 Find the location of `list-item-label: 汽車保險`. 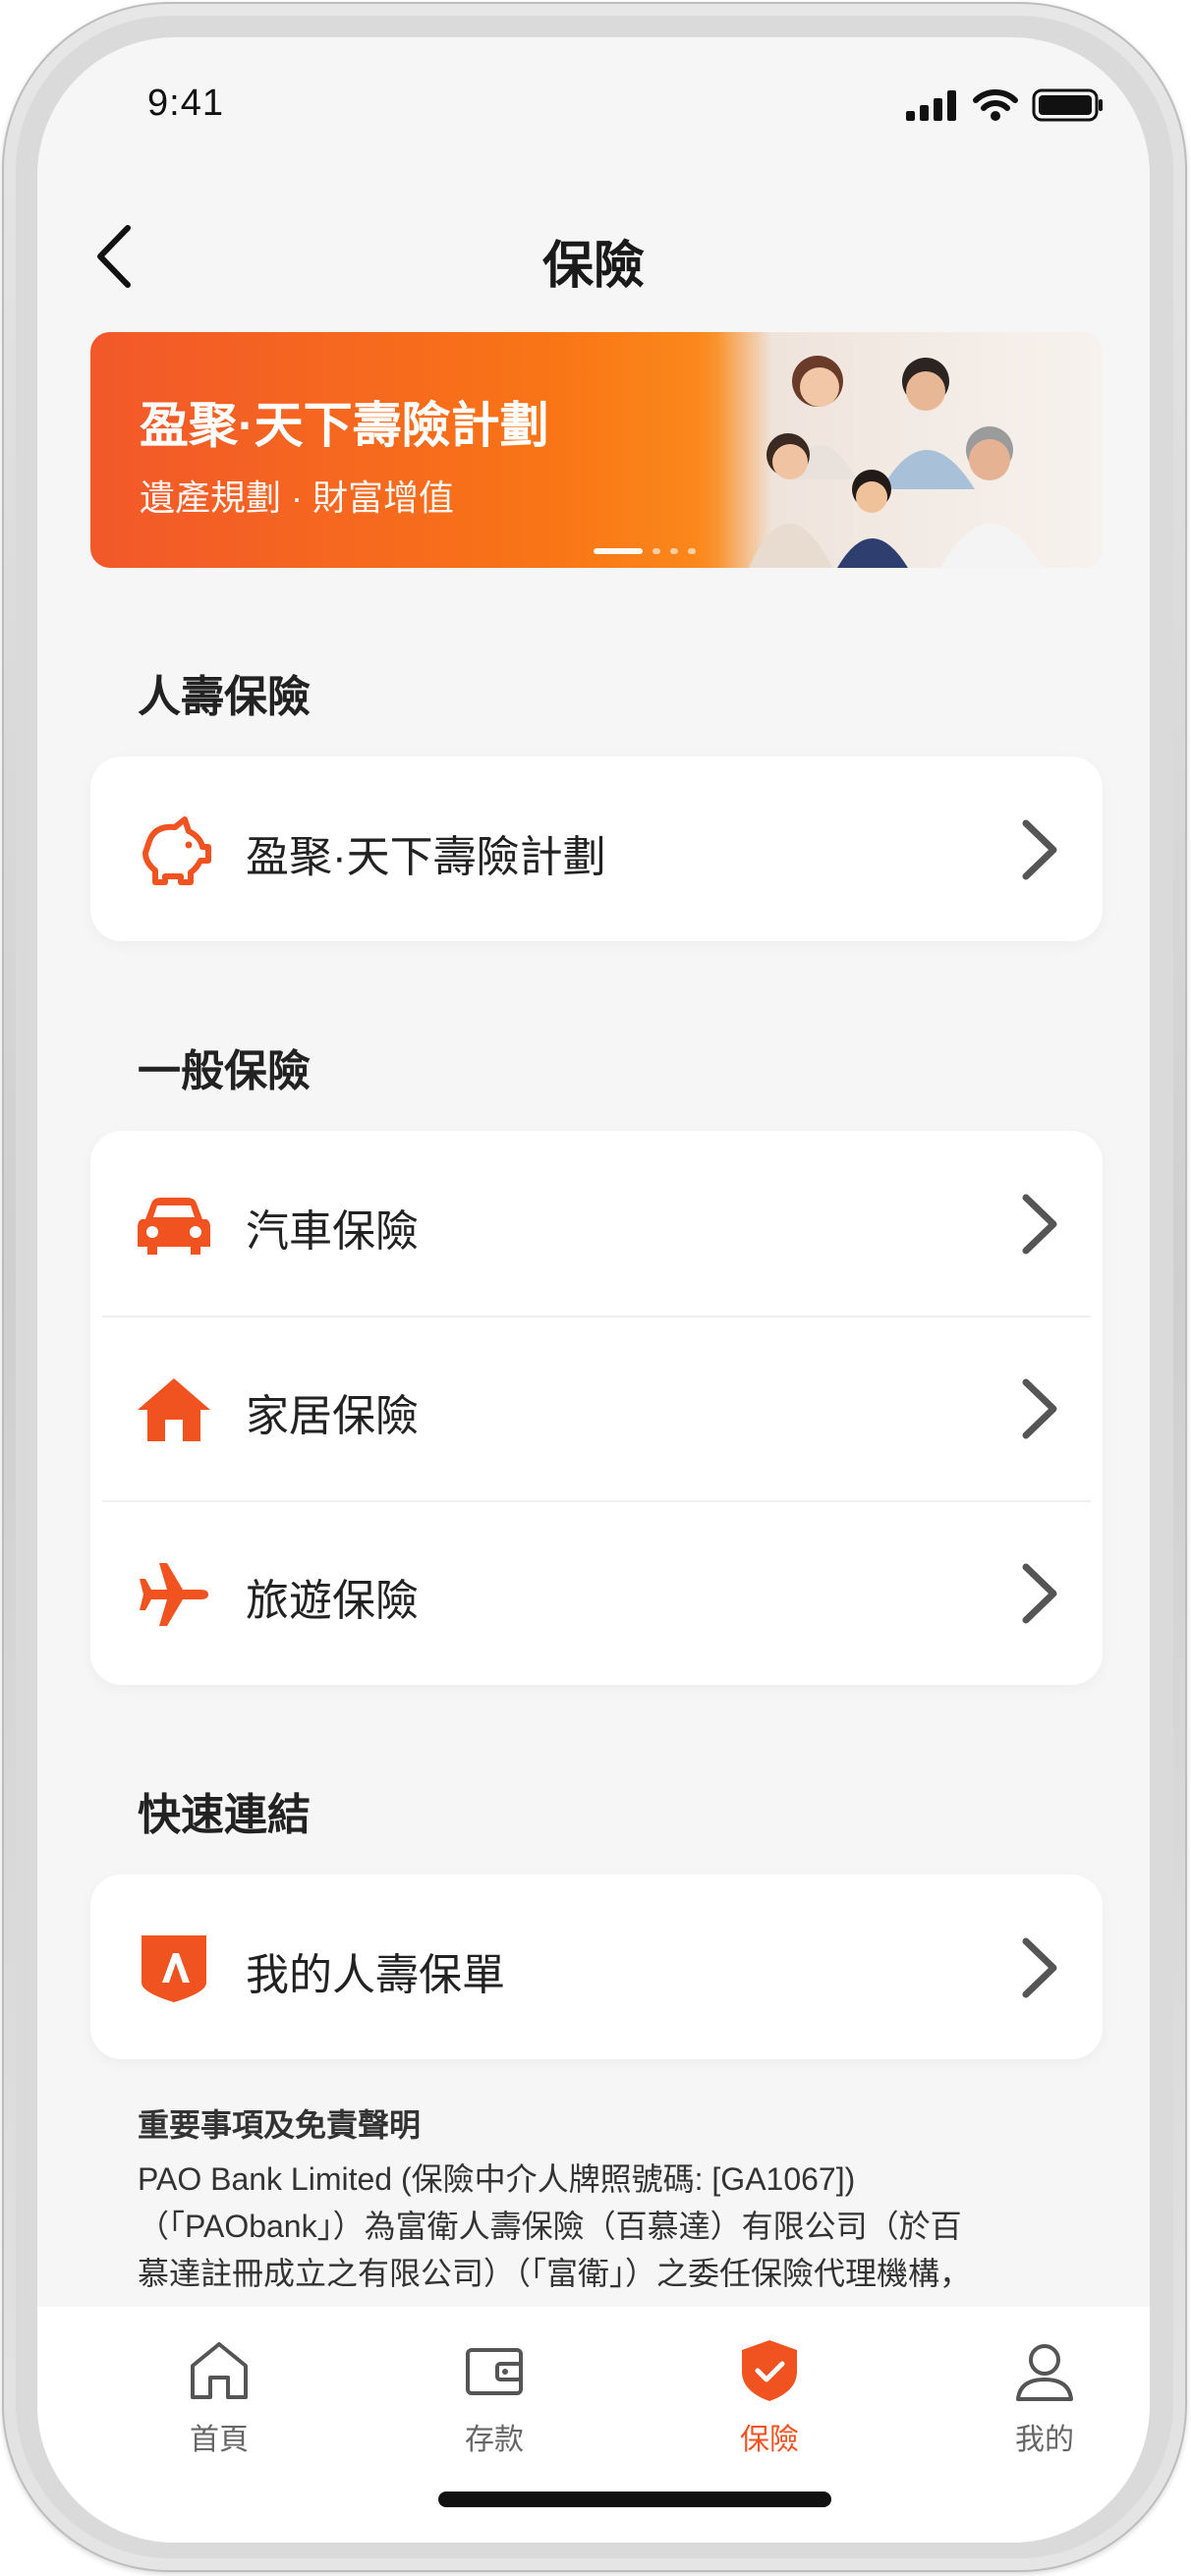

list-item-label: 汽車保險 is located at coordinates (333, 1231).